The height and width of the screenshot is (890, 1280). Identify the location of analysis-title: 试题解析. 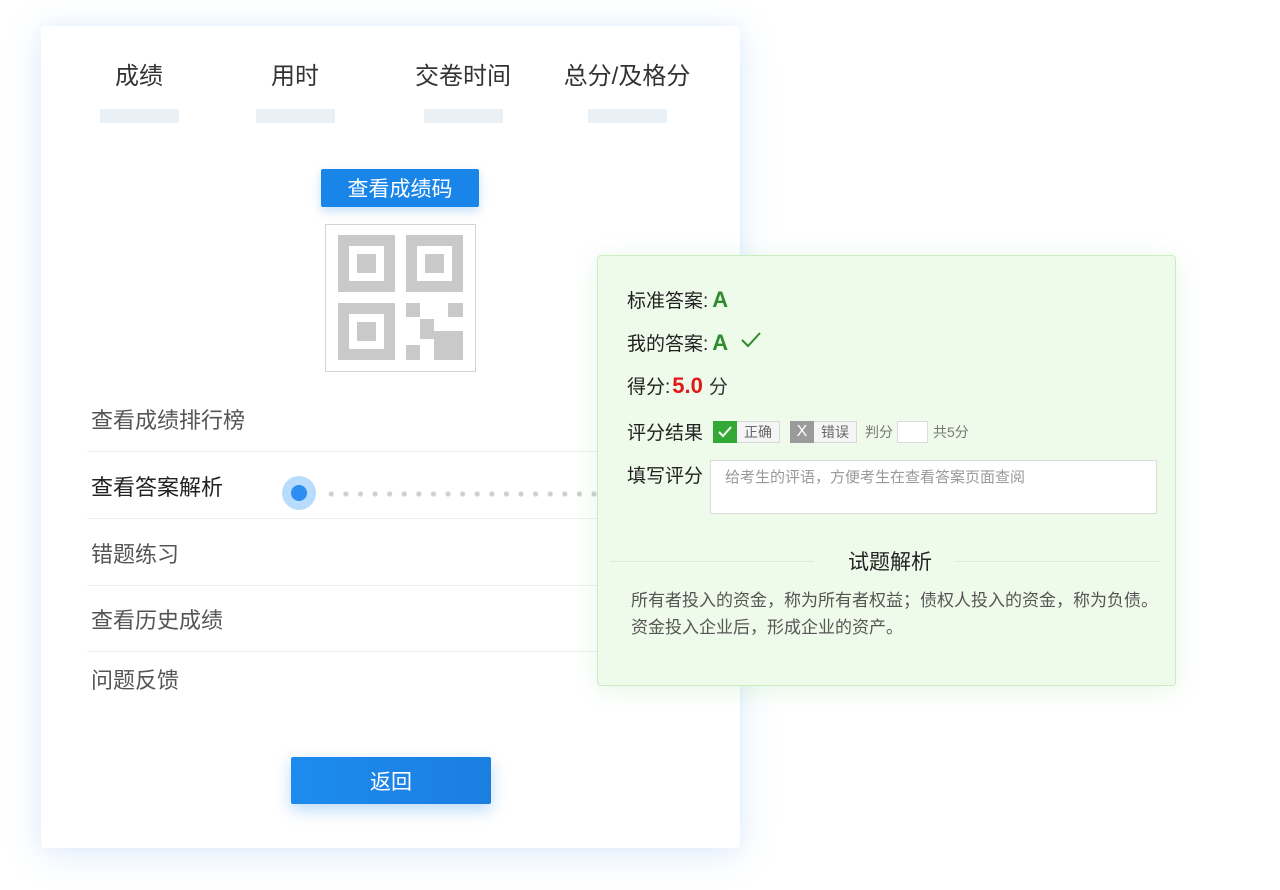
(890, 562).